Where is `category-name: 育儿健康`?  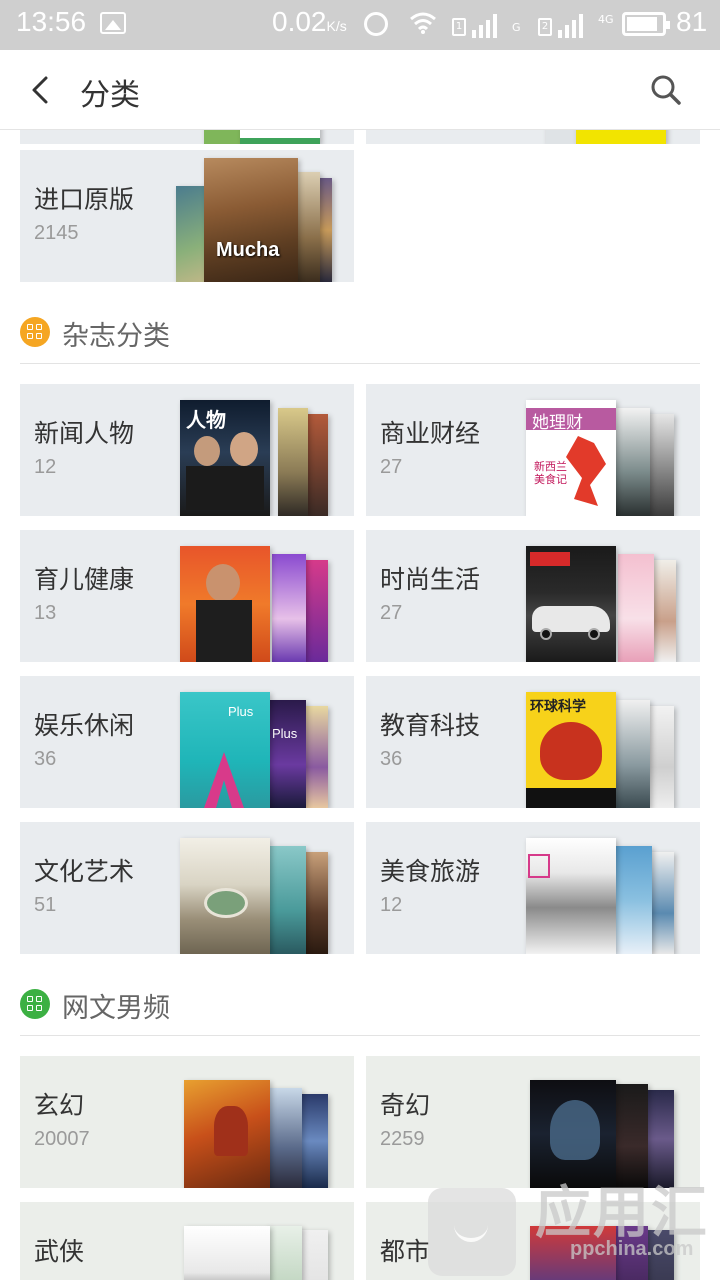 category-name: 育儿健康 is located at coordinates (84, 579).